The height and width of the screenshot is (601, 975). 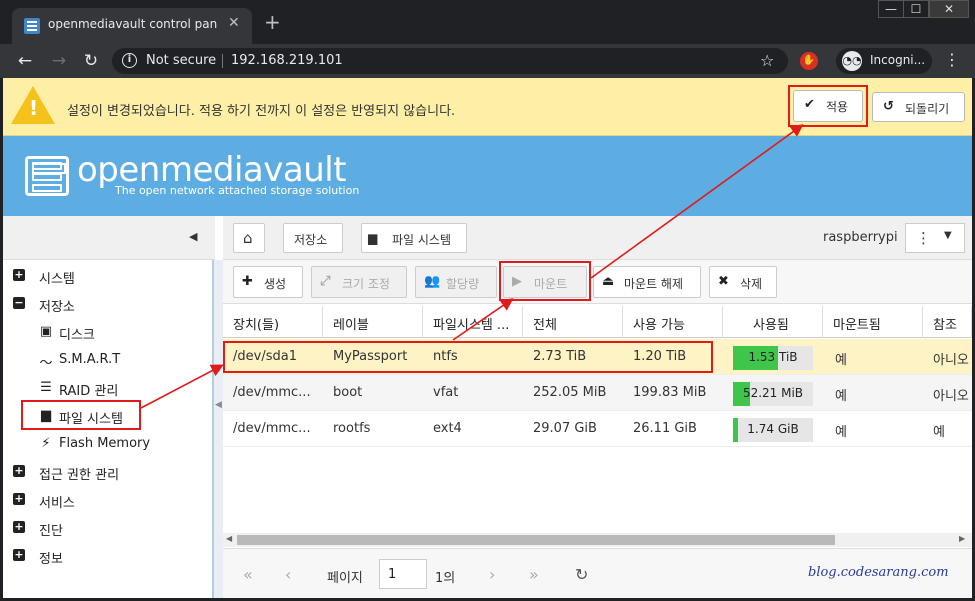 What do you see at coordinates (129, 60) in the screenshot?
I see `info-icon: i` at bounding box center [129, 60].